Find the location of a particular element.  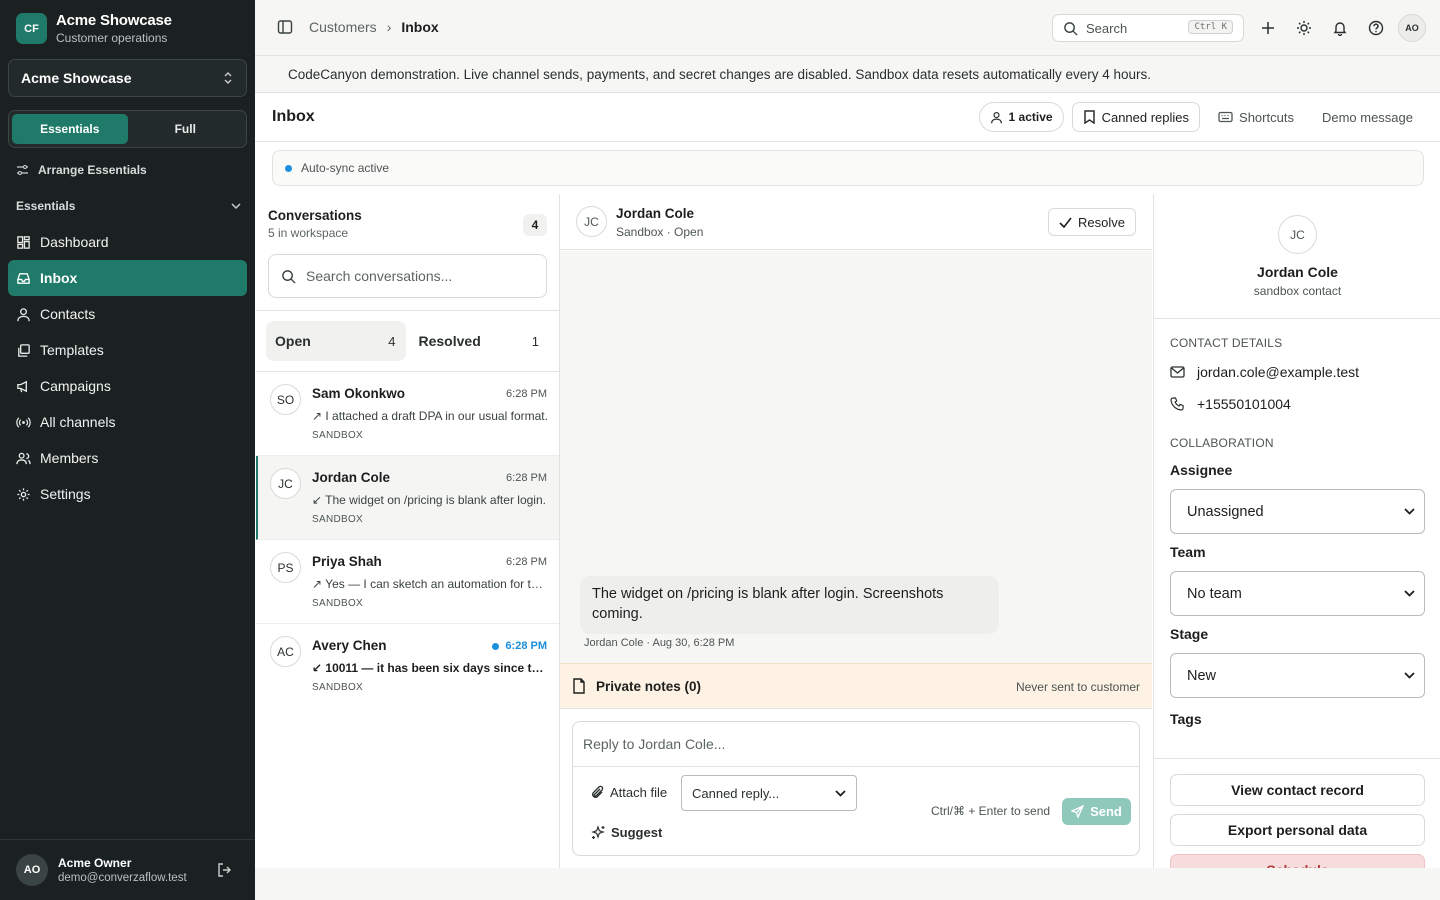

sidebar-item-contacts: Contacts is located at coordinates (127, 314).